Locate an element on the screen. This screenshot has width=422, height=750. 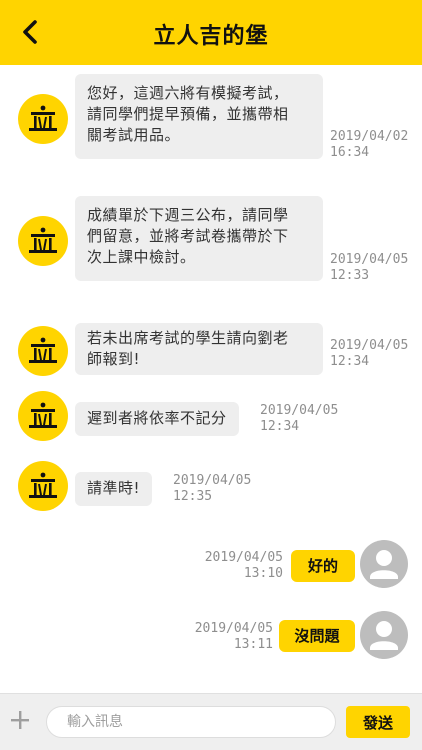
message-timestamp: 2019/04/05 13:11 is located at coordinates (233, 636).